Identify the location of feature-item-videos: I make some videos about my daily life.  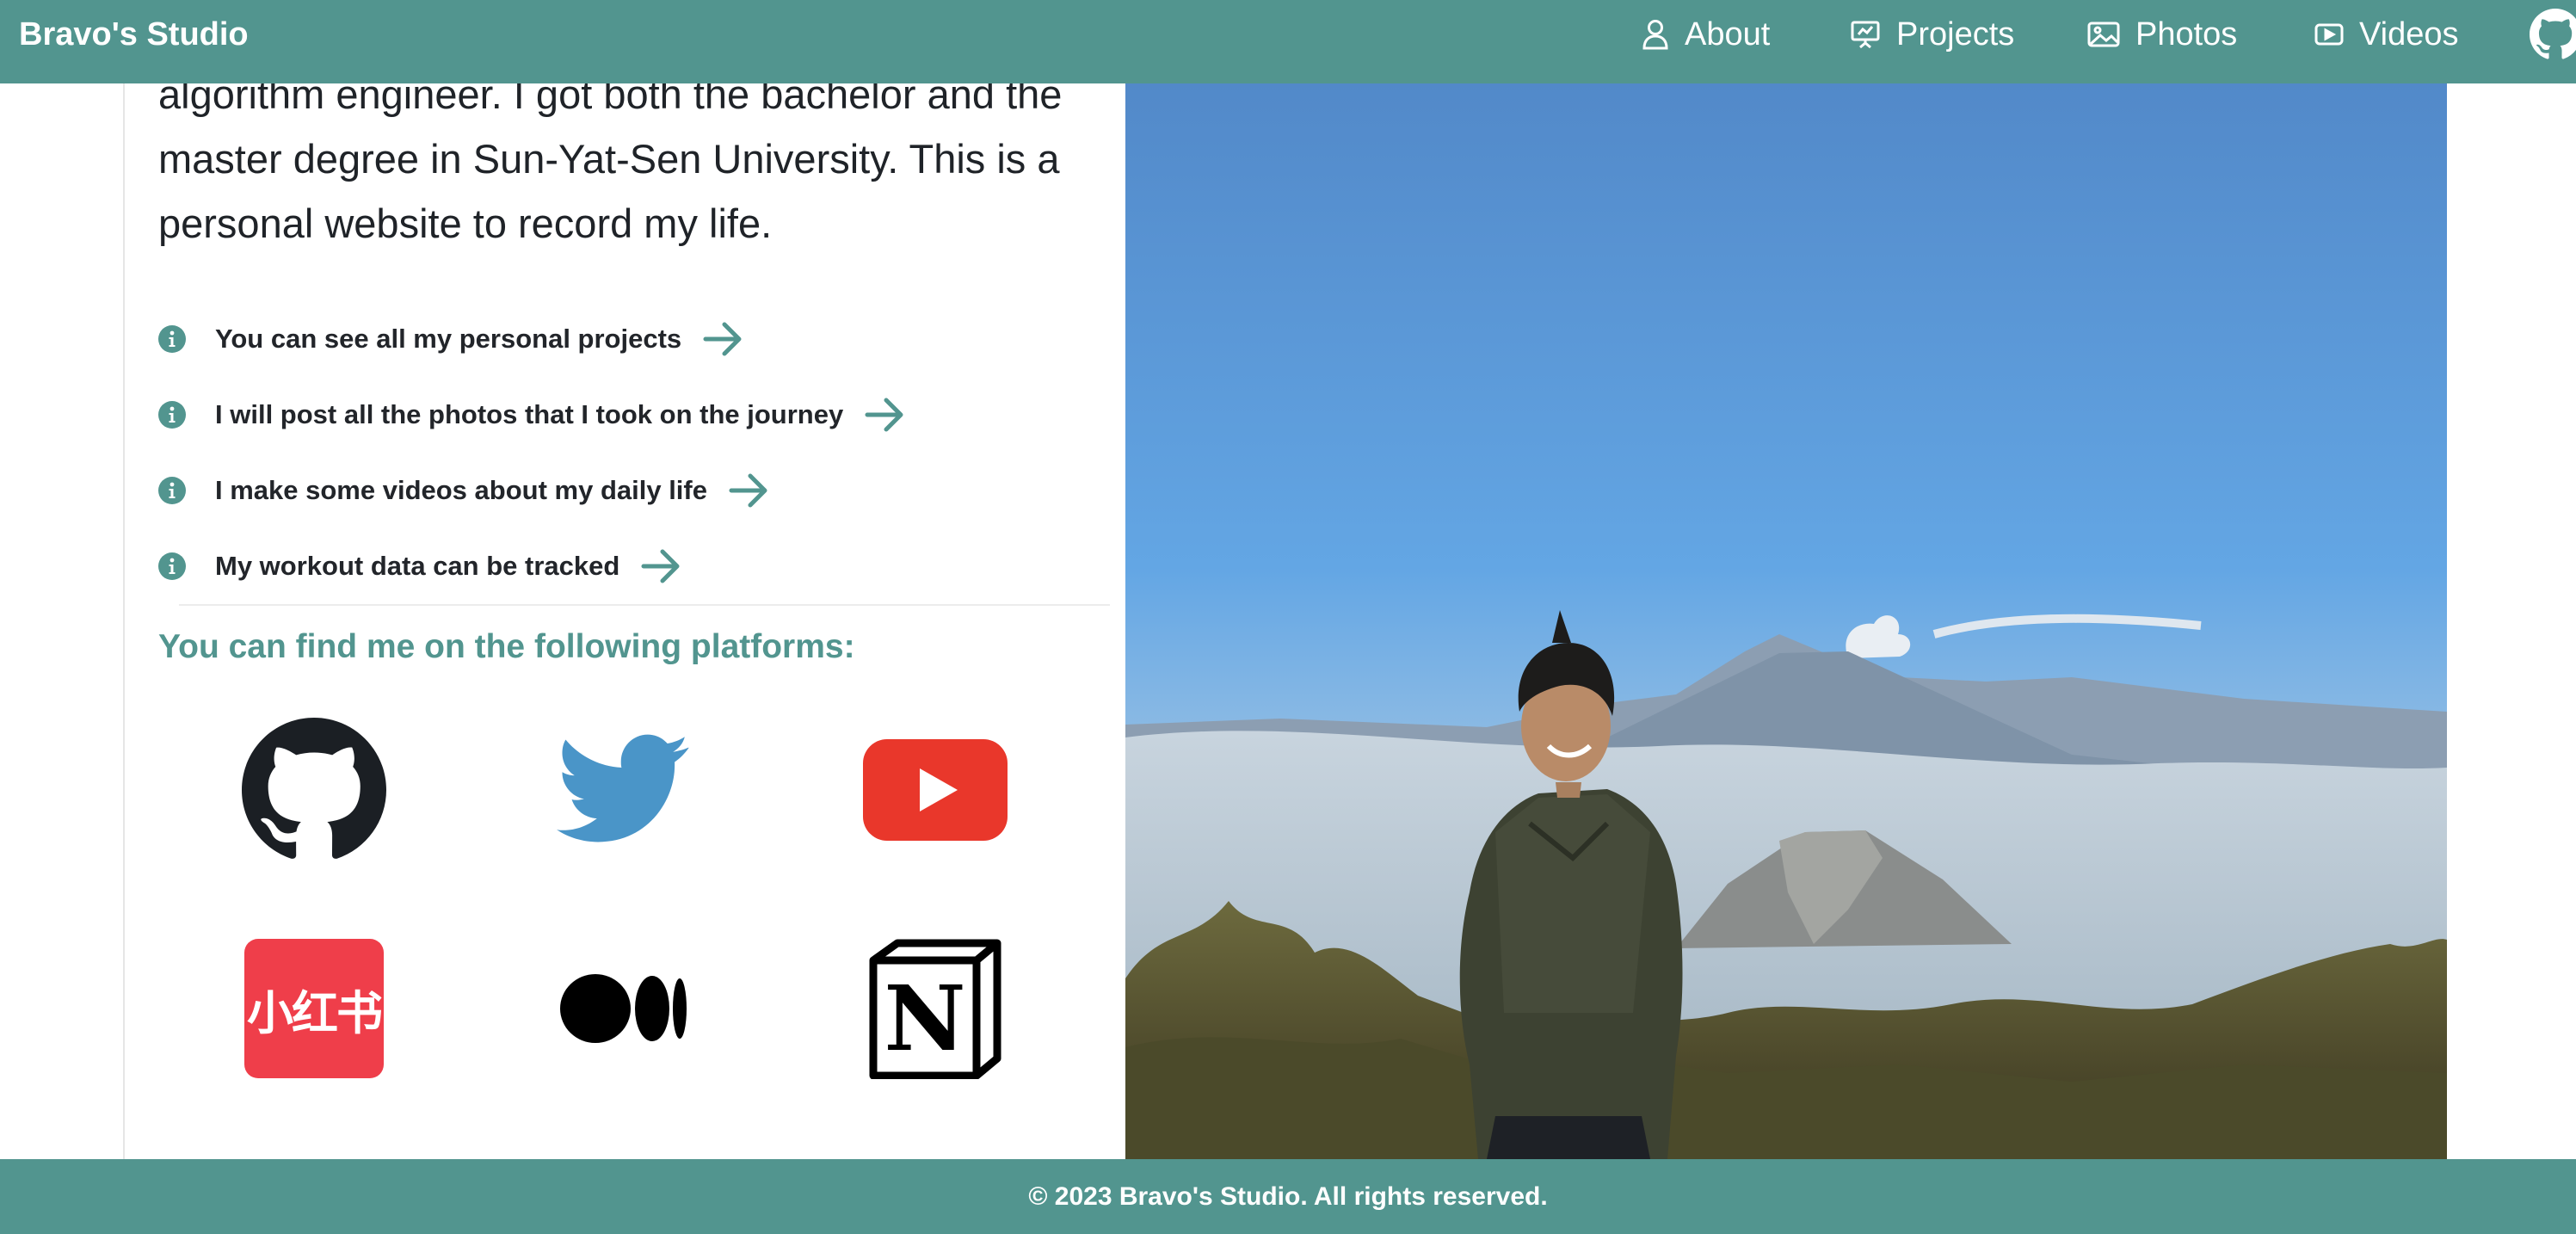
(631, 491).